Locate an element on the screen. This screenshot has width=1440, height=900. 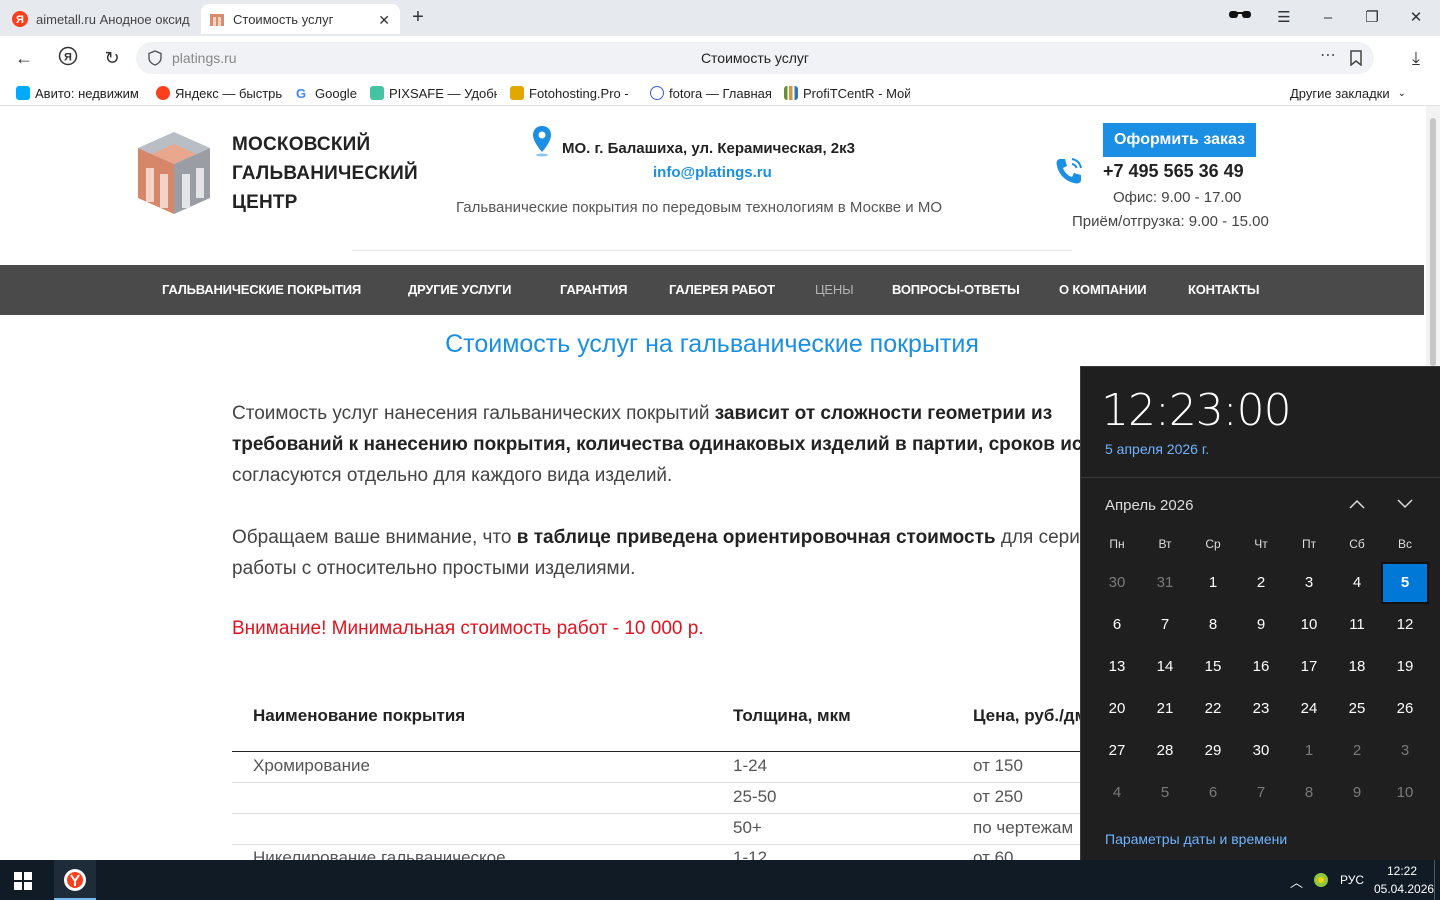
bookmark-item: G Google is located at coordinates (329, 93).